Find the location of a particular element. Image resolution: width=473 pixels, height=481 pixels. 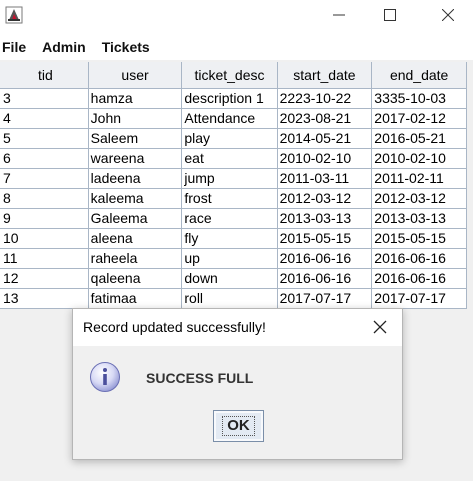

column-header-ticket-desc: ticket_desc is located at coordinates (229, 75).